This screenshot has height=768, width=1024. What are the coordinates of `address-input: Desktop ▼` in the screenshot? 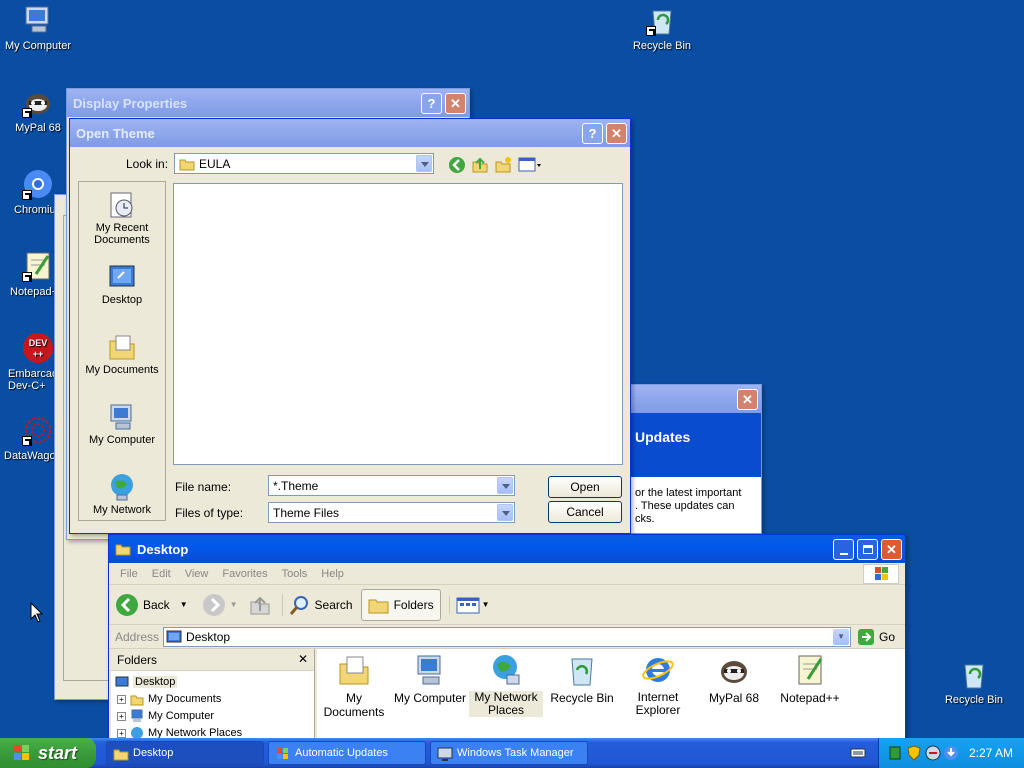 It's located at (507, 636).